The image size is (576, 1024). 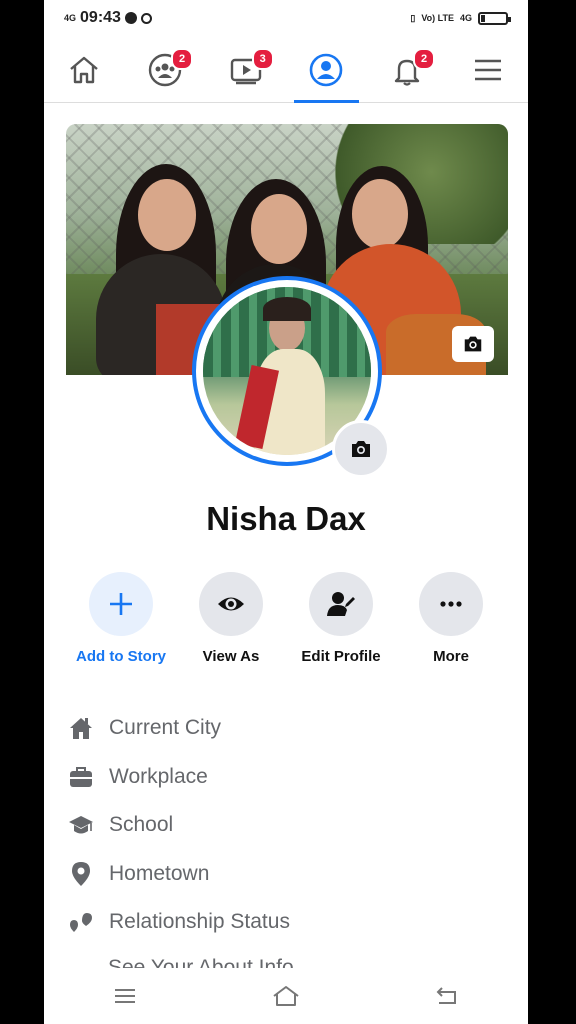 I want to click on see-about-info-partial: See Your About Info, so click(x=201, y=962).